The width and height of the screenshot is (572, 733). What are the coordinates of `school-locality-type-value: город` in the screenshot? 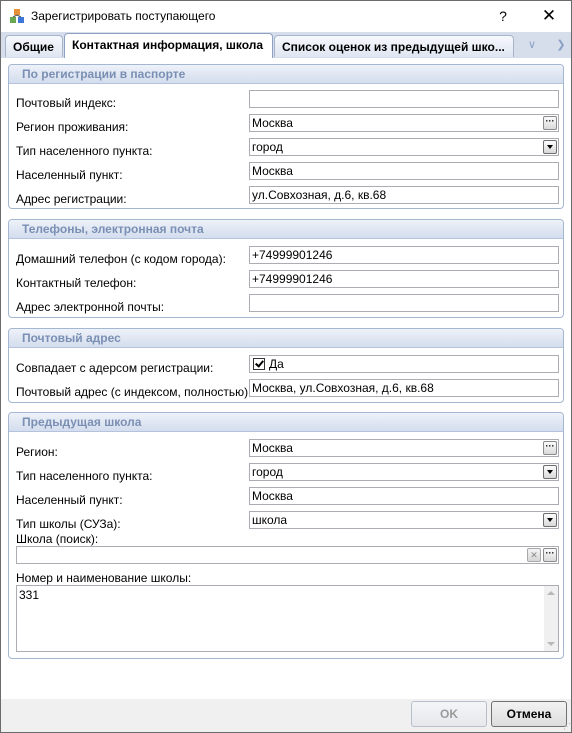 It's located at (267, 472).